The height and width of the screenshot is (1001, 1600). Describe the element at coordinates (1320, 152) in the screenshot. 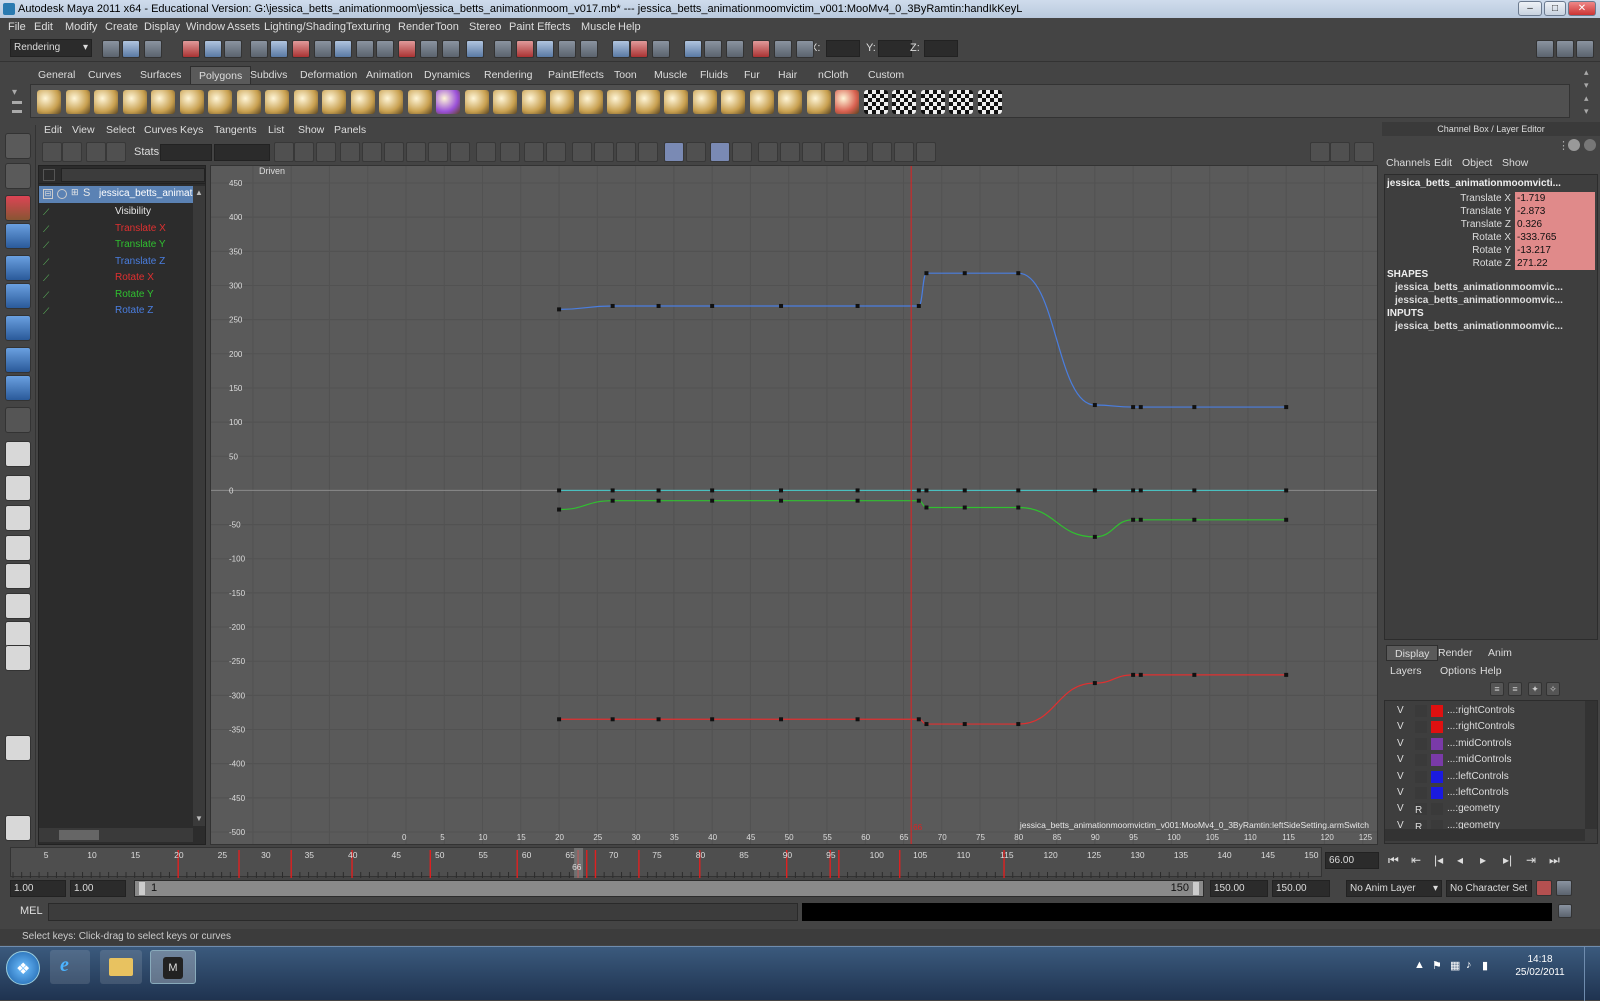

I see `graph-tool-34-icon` at that location.